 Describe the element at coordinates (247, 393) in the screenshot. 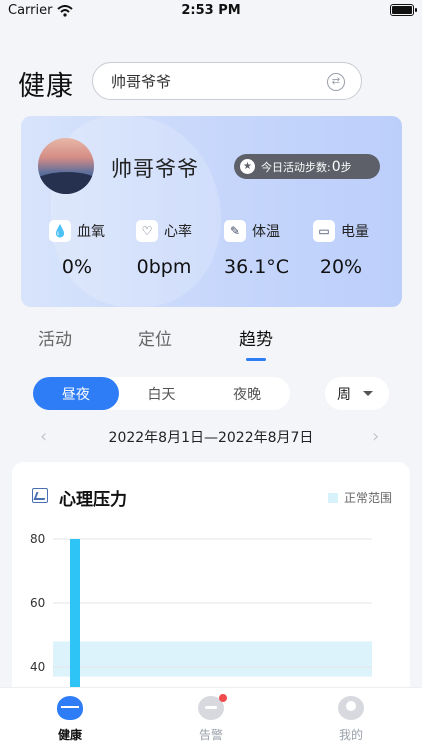

I see `segment-night: 夜晚` at that location.